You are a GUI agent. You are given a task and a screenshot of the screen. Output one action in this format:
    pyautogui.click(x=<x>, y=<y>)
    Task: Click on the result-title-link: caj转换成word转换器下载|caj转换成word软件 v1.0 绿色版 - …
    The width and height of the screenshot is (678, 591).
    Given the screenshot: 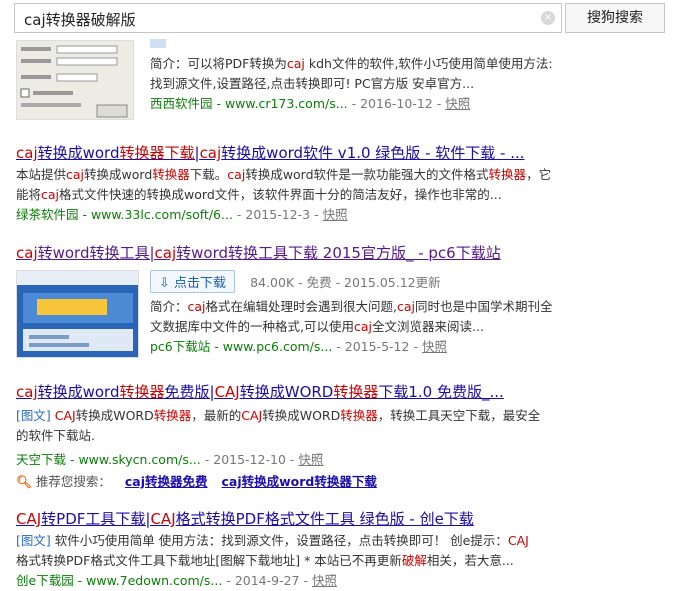 What is the action you would take?
    pyautogui.click(x=336, y=152)
    